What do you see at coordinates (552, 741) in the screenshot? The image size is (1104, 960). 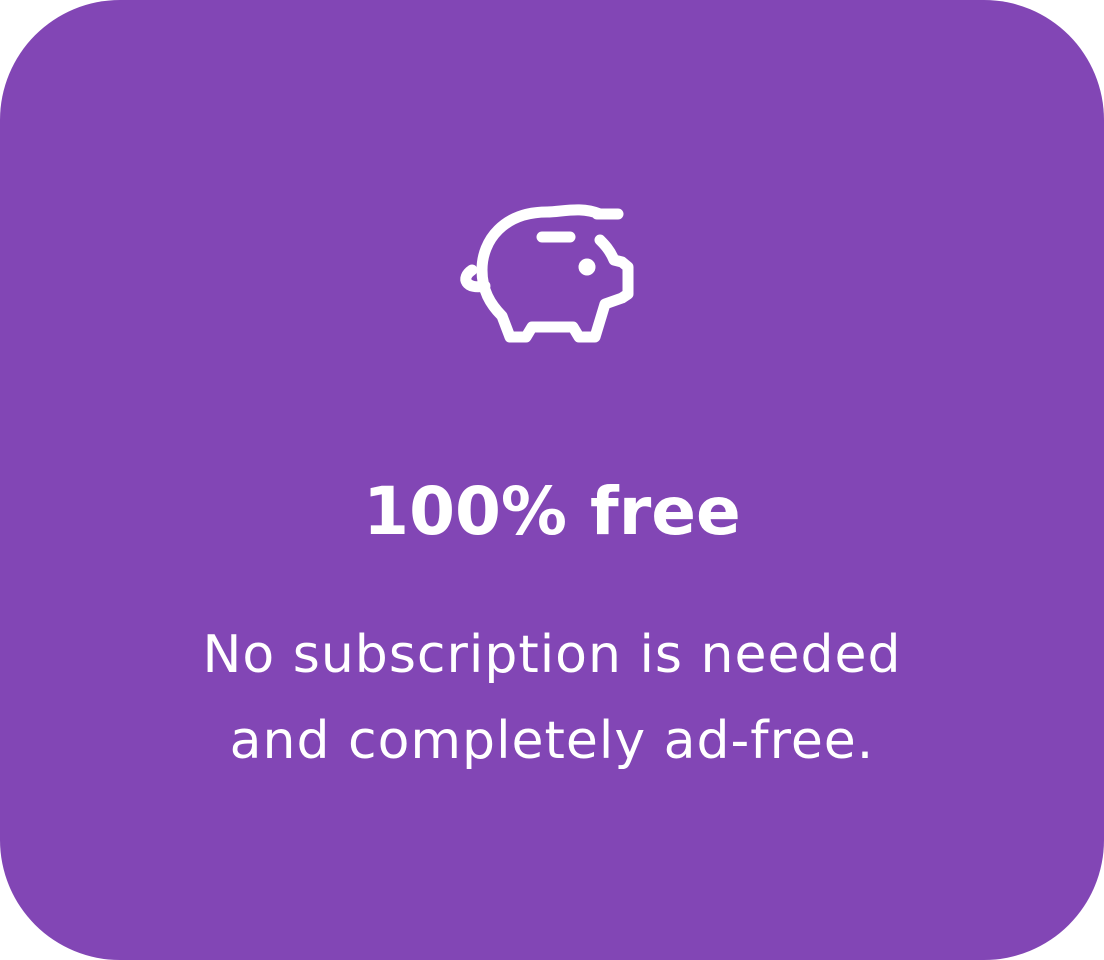 I see `feature-description-line: and completely ad-free.` at bounding box center [552, 741].